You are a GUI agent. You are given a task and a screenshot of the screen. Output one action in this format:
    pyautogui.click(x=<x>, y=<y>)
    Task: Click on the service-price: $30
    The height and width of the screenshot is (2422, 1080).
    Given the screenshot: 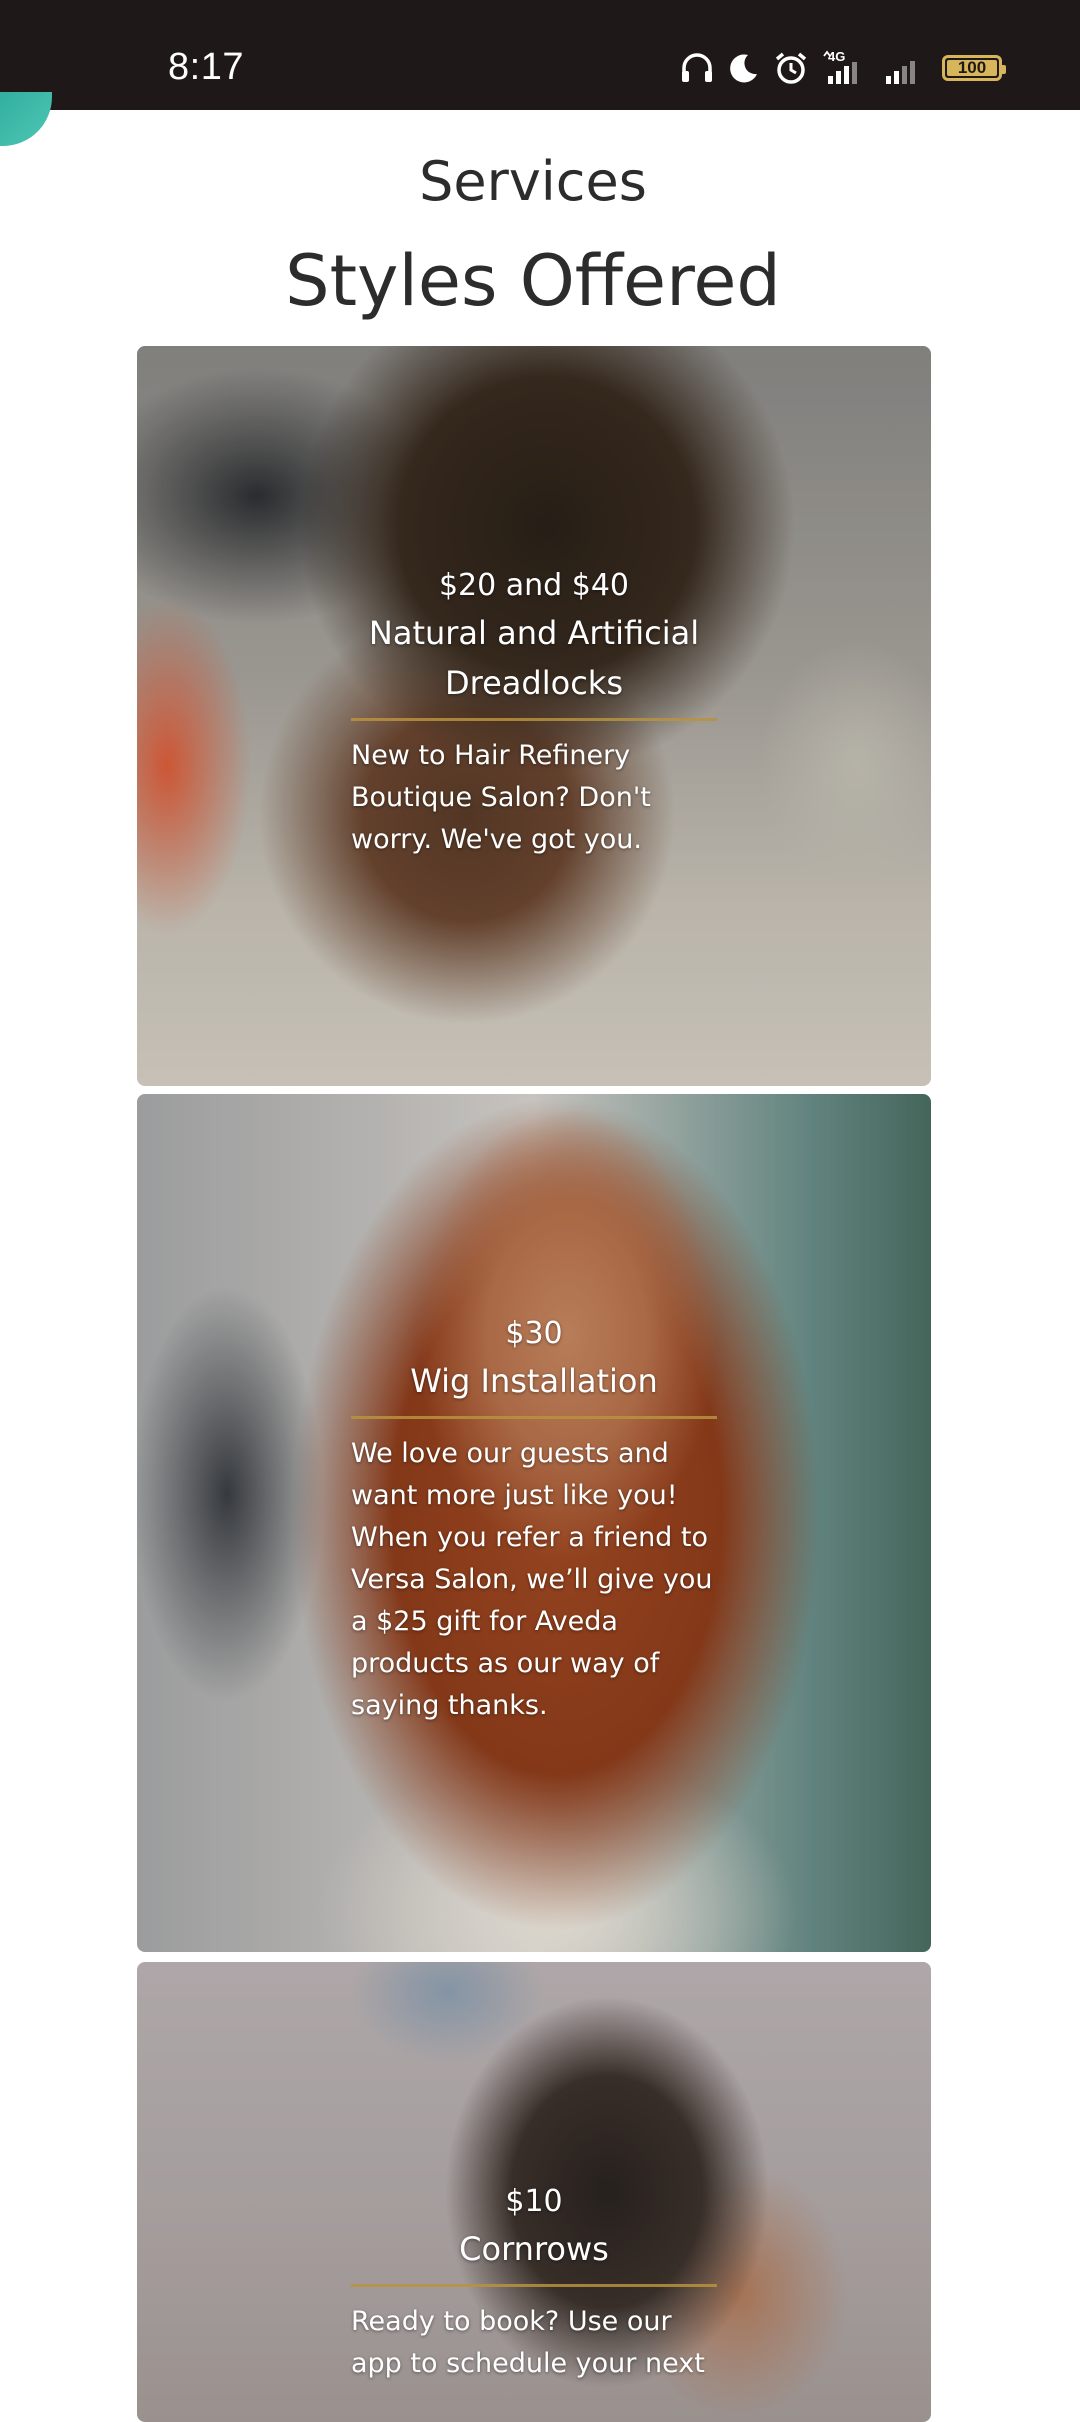 What is the action you would take?
    pyautogui.click(x=534, y=1333)
    